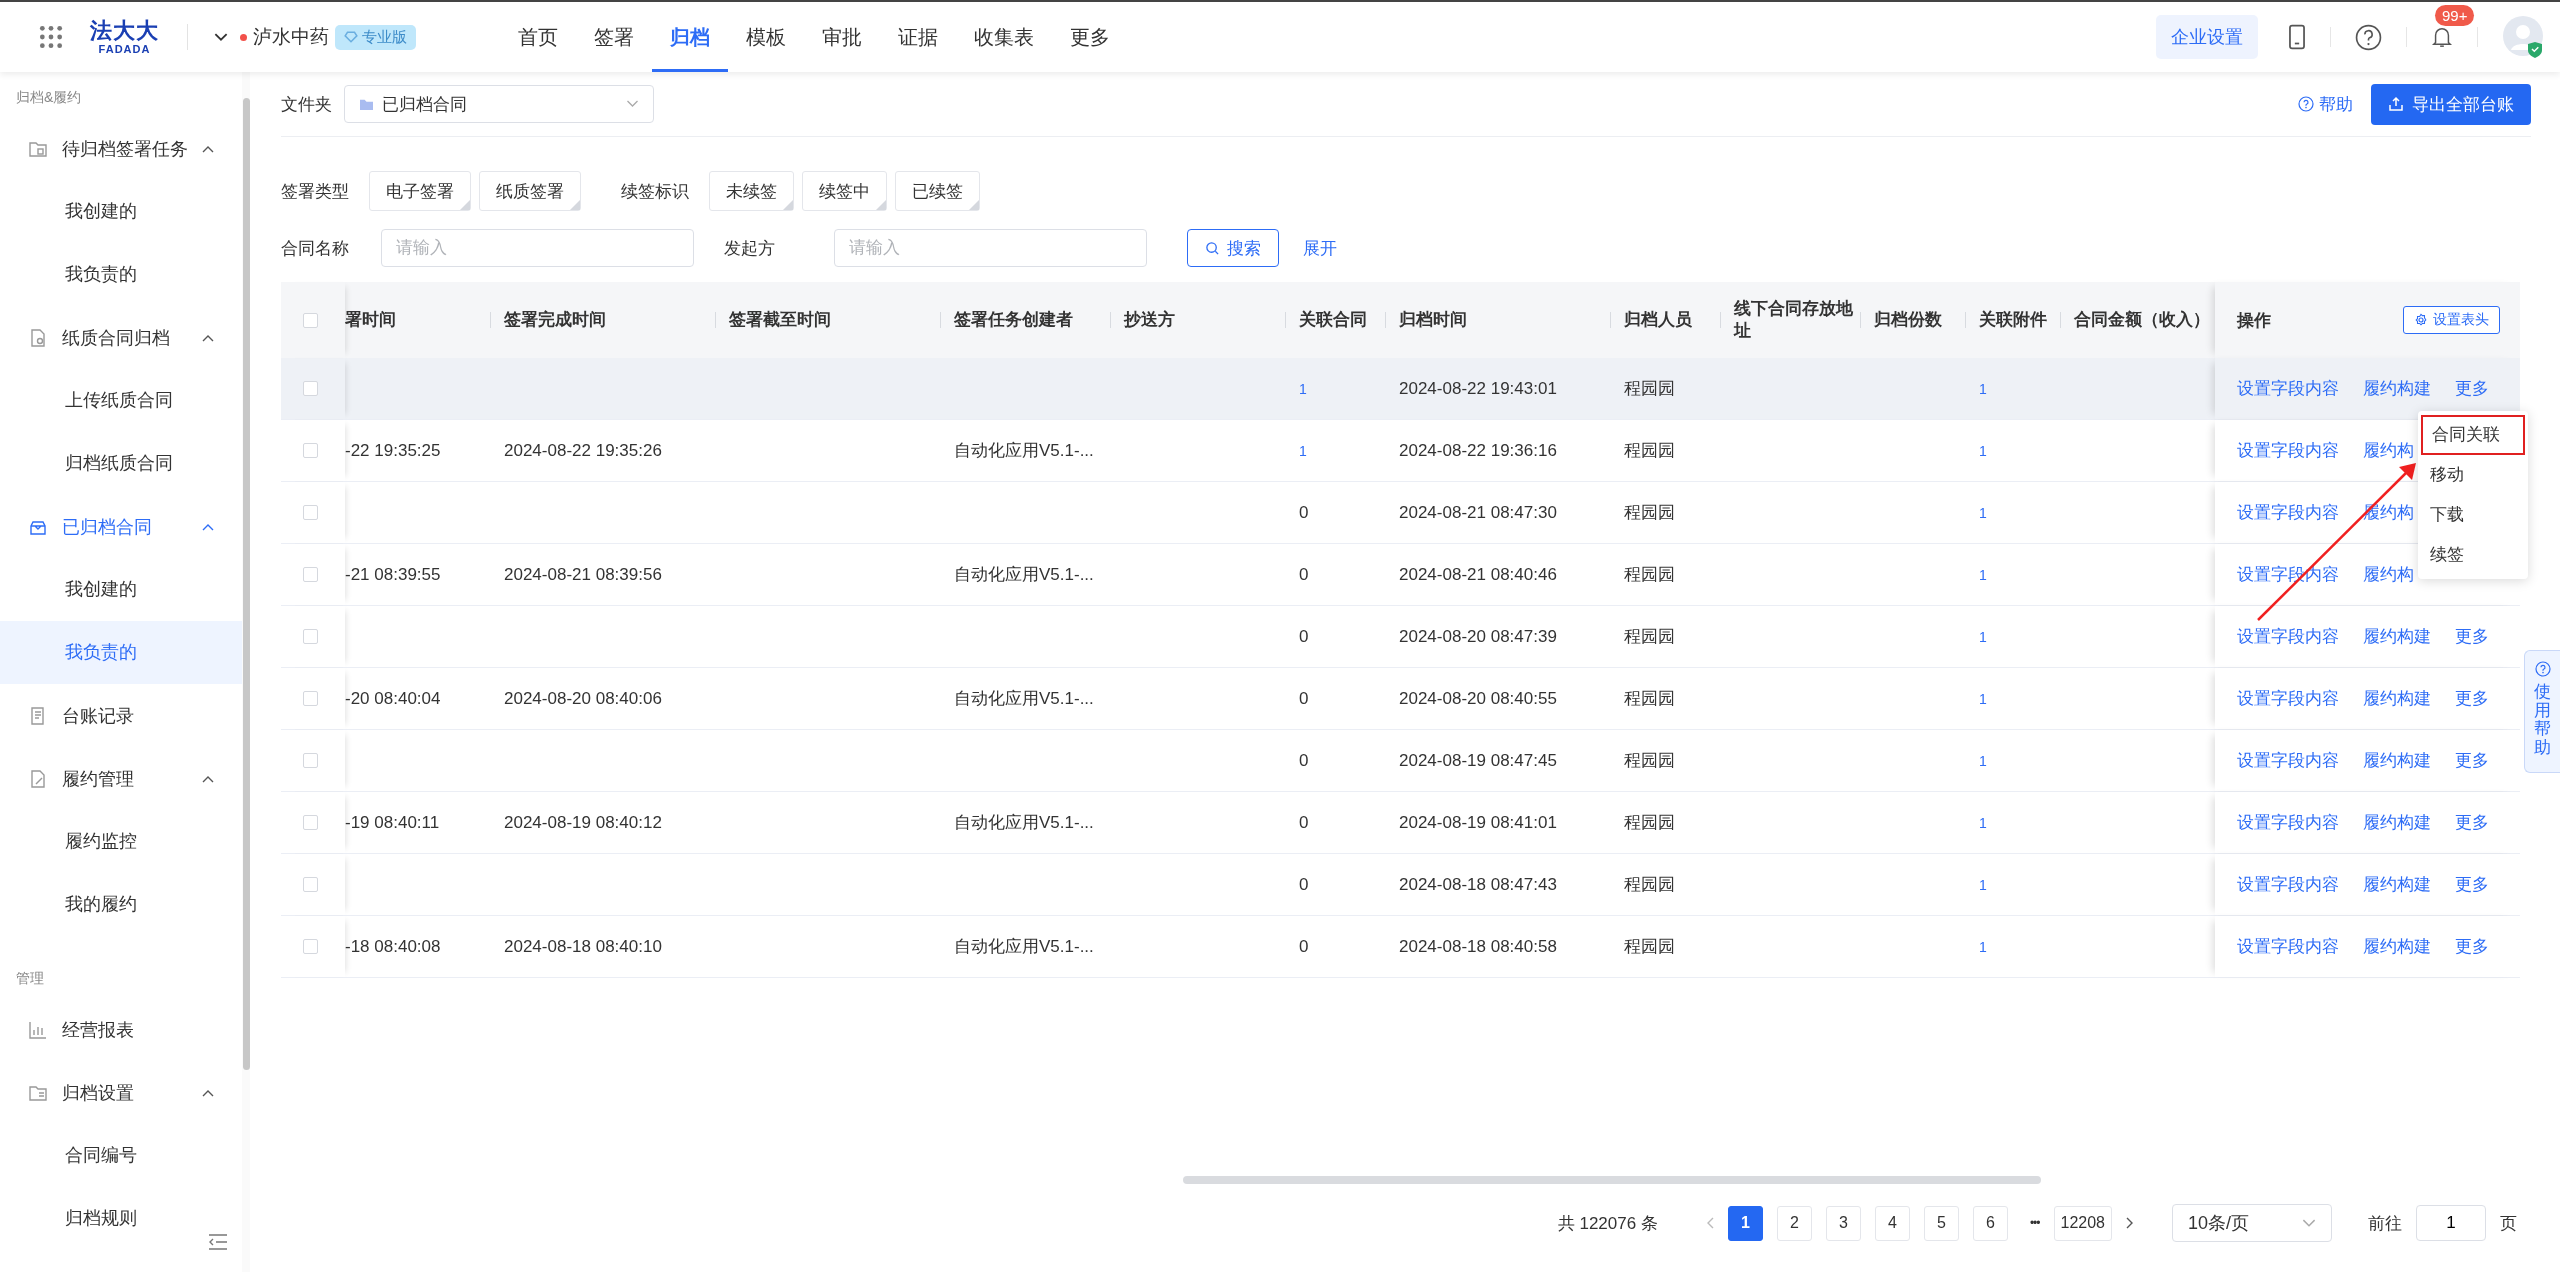 Image resolution: width=2560 pixels, height=1272 pixels. I want to click on page-unit: 页, so click(2508, 1223).